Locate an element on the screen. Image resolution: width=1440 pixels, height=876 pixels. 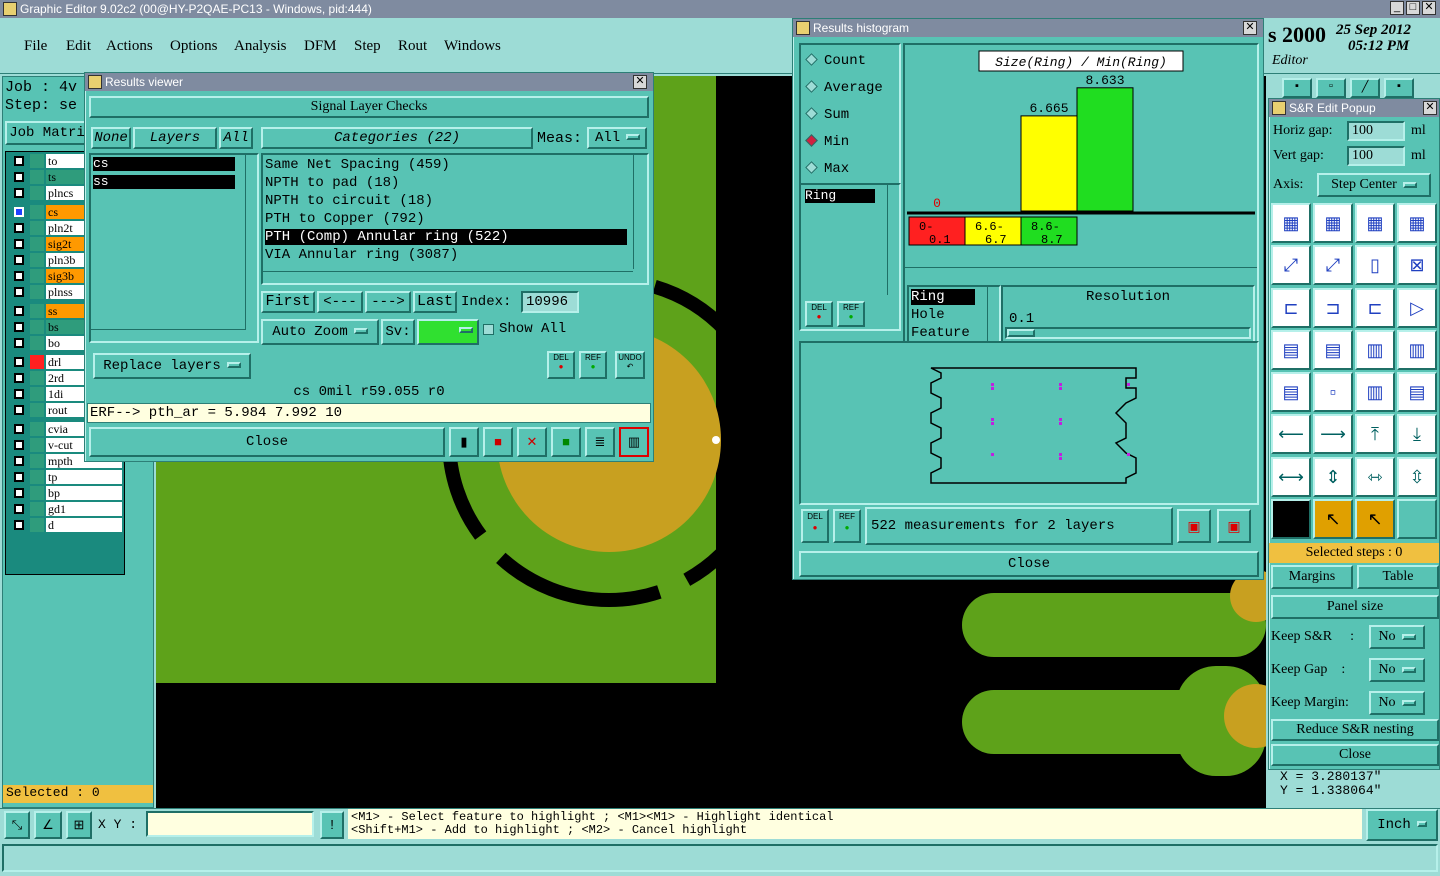
mode-radio-average: Average is located at coordinates (844, 88).